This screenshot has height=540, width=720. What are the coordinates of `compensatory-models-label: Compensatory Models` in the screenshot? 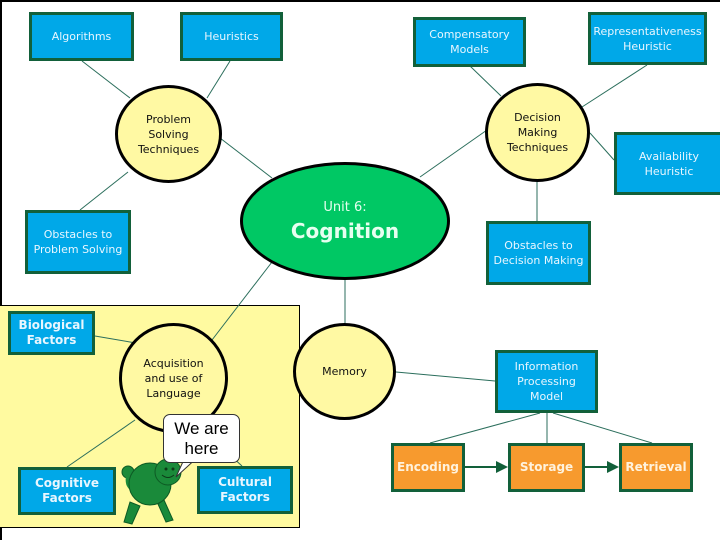 It's located at (469, 42).